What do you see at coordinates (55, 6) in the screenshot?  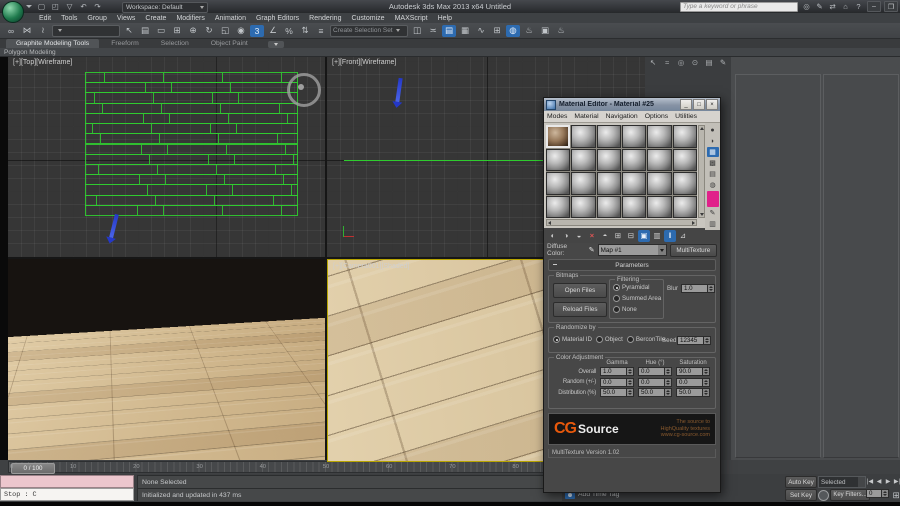 I see `open-file-icon: ◰` at bounding box center [55, 6].